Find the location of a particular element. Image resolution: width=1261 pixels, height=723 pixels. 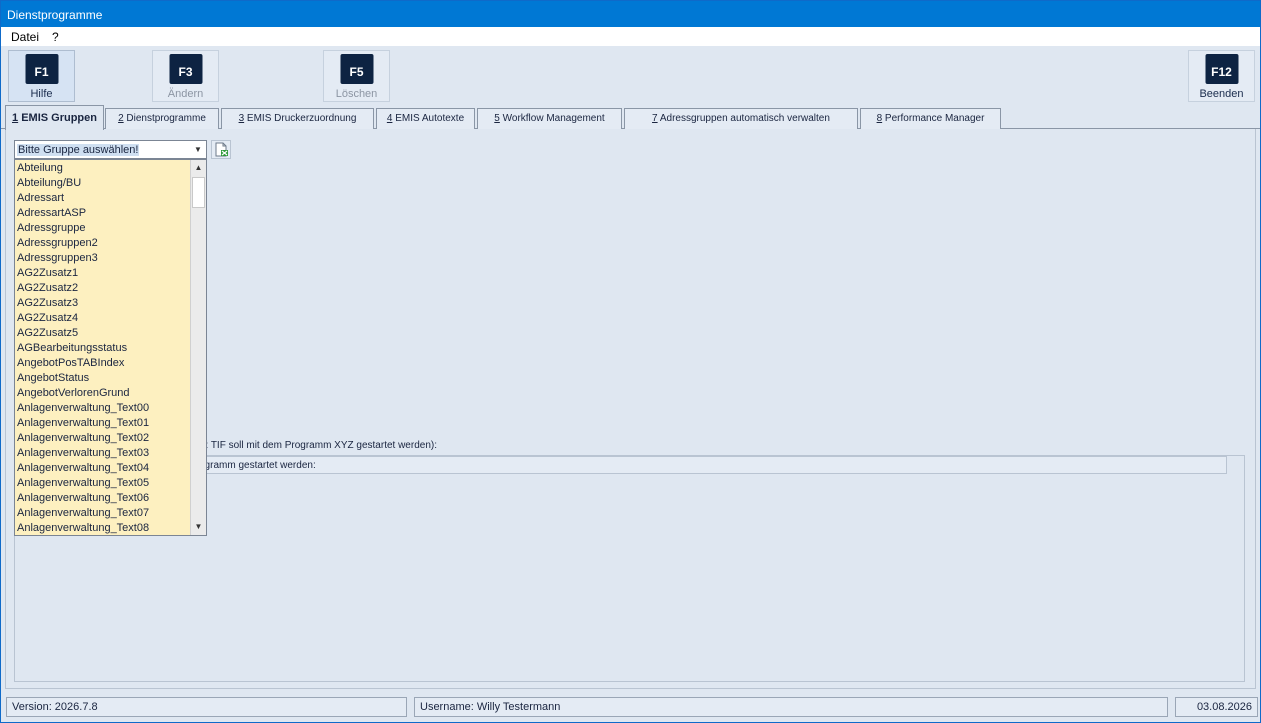

exit-button-label: Beenden is located at coordinates (1221, 94).